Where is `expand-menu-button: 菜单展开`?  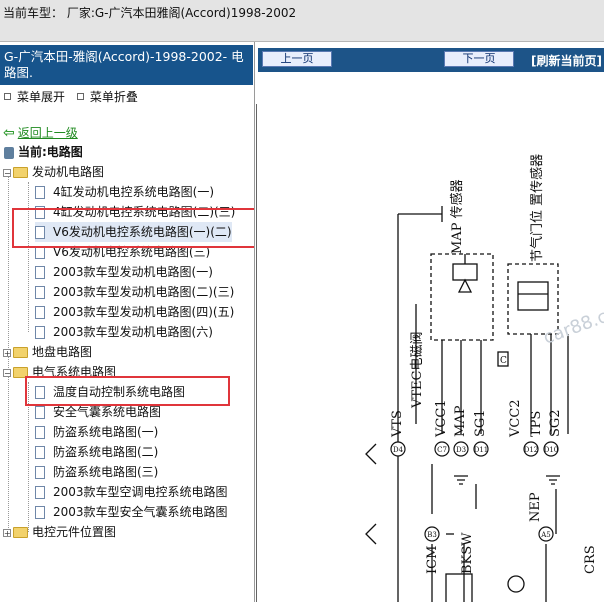 expand-menu-button: 菜单展开 is located at coordinates (41, 96).